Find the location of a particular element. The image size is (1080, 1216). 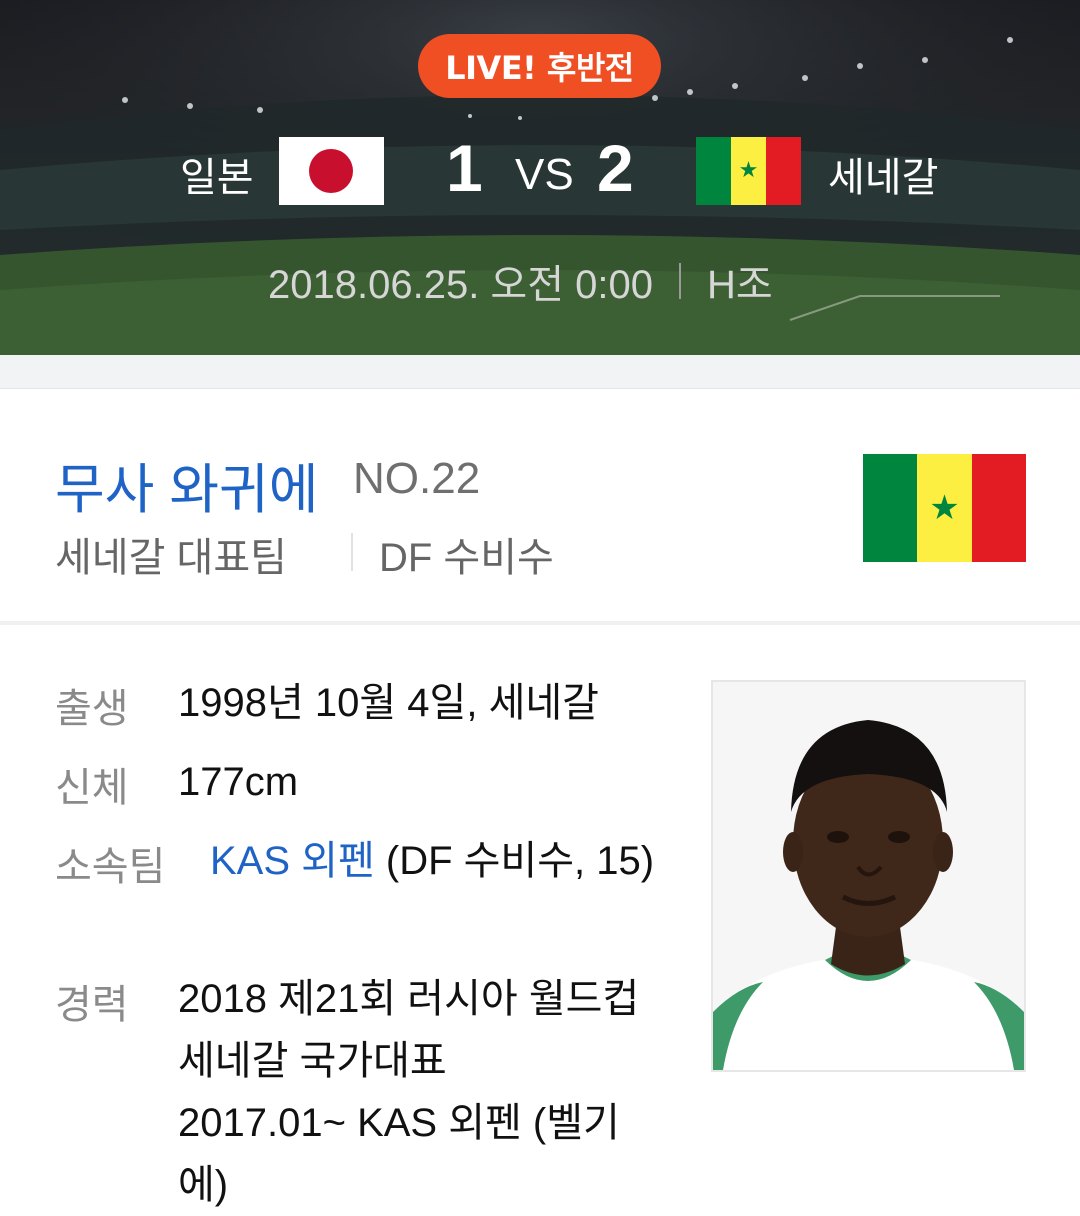

birth-value: 1998년 10월 4일, 세네갈 is located at coordinates (388, 703).